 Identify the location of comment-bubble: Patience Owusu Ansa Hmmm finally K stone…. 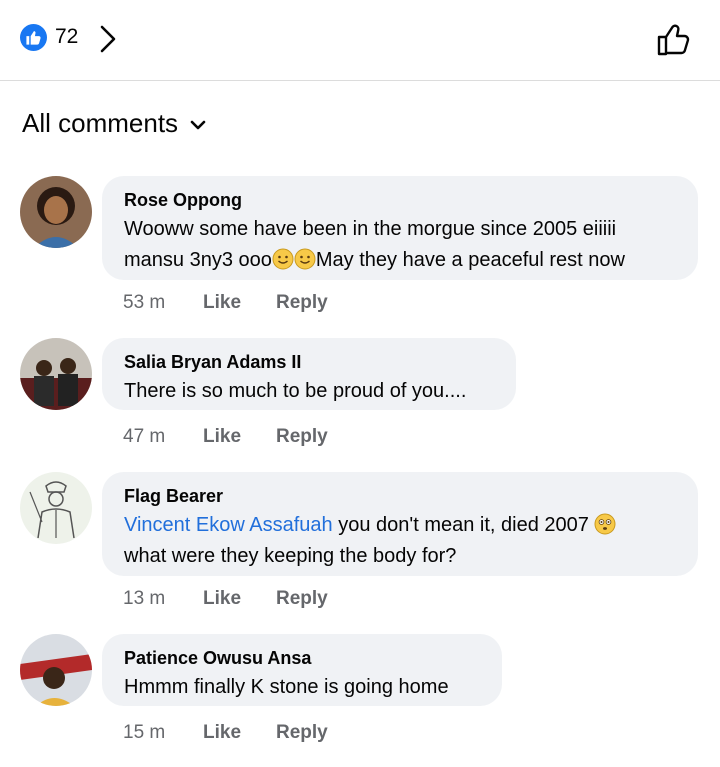
(302, 670).